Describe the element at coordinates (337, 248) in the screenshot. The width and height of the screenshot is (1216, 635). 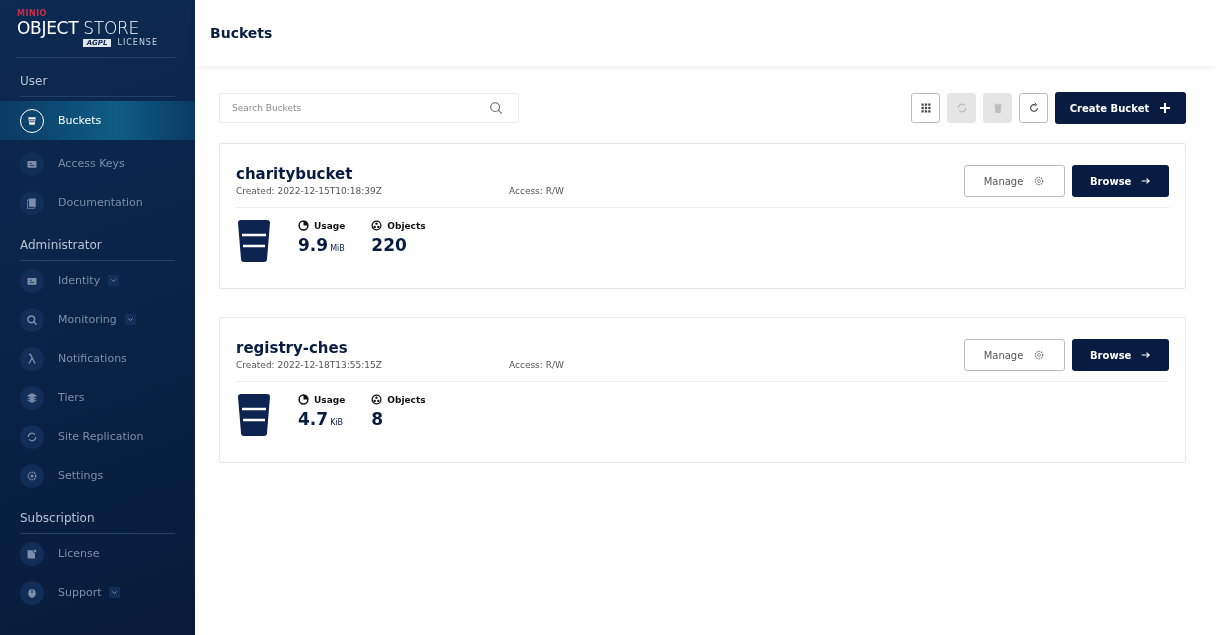
I see `usage-unit: MiB` at that location.